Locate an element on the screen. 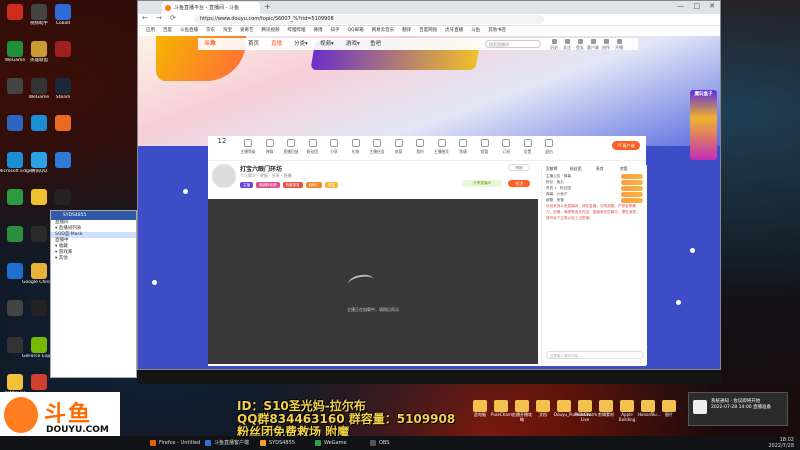 This screenshot has height=450, width=800. notification-toast: 系统通知 · 会议即将开始 2022-07-28 14:00 直播准备 is located at coordinates (738, 409).